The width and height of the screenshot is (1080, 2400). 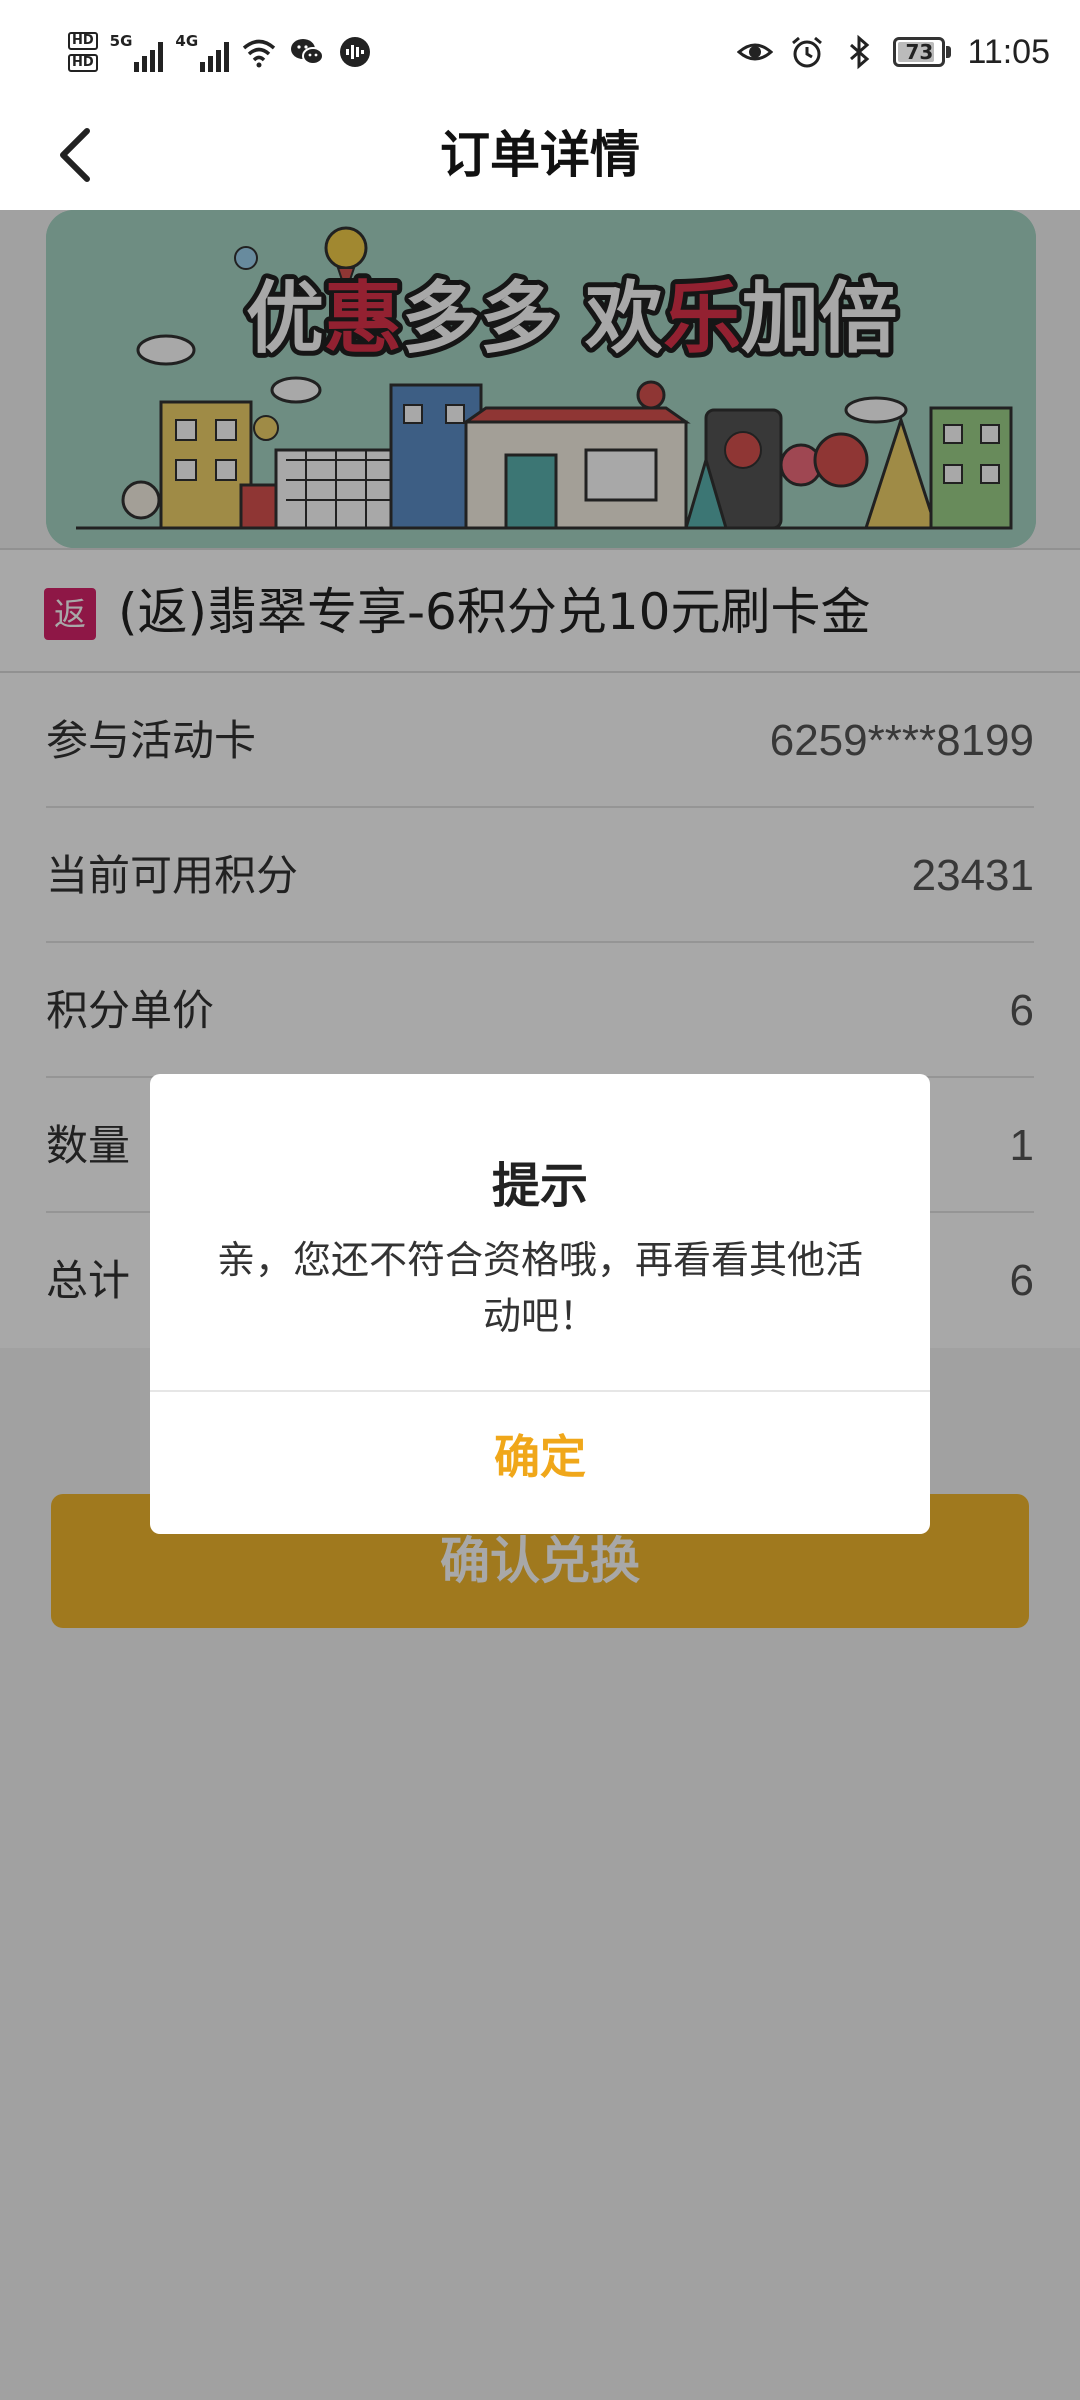 I want to click on battery-level: 73, so click(x=919, y=52).